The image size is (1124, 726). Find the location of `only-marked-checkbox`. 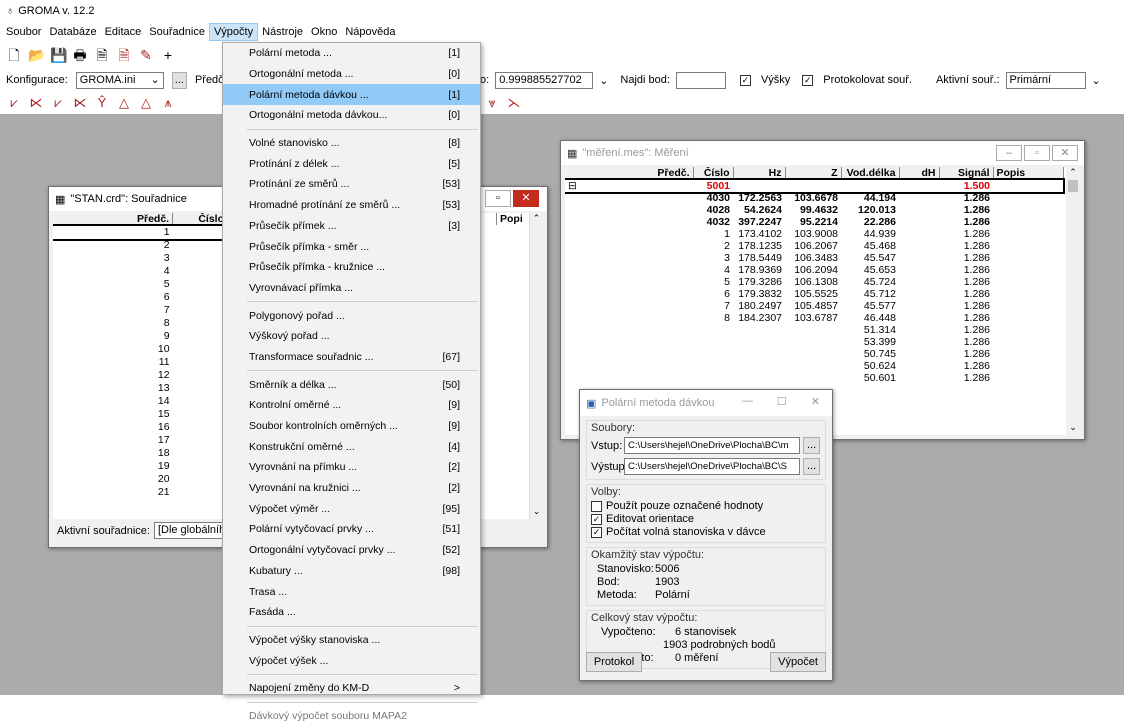

only-marked-checkbox is located at coordinates (596, 506).